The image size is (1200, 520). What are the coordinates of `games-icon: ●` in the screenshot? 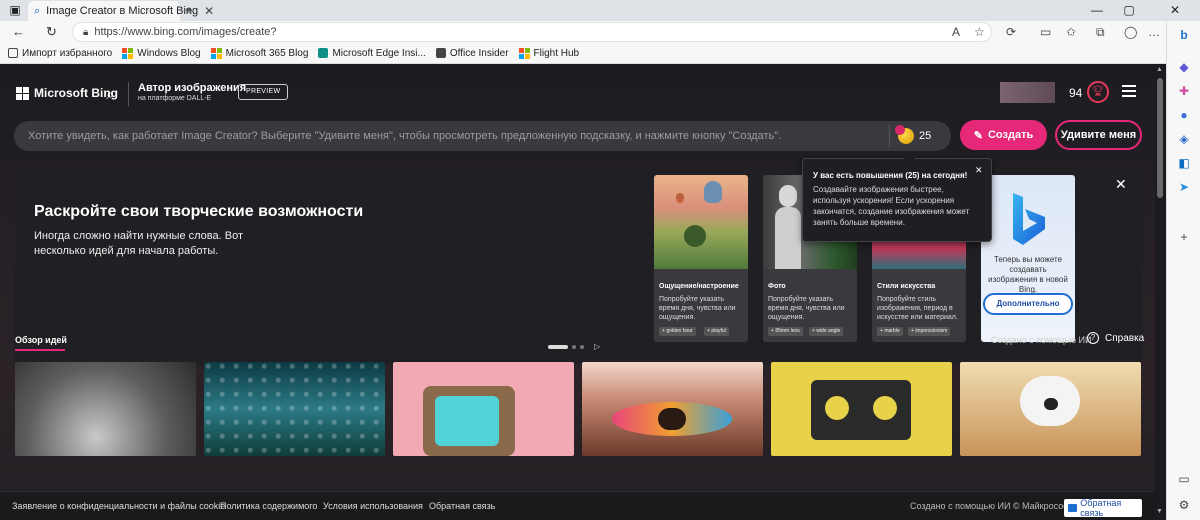 It's located at (1184, 115).